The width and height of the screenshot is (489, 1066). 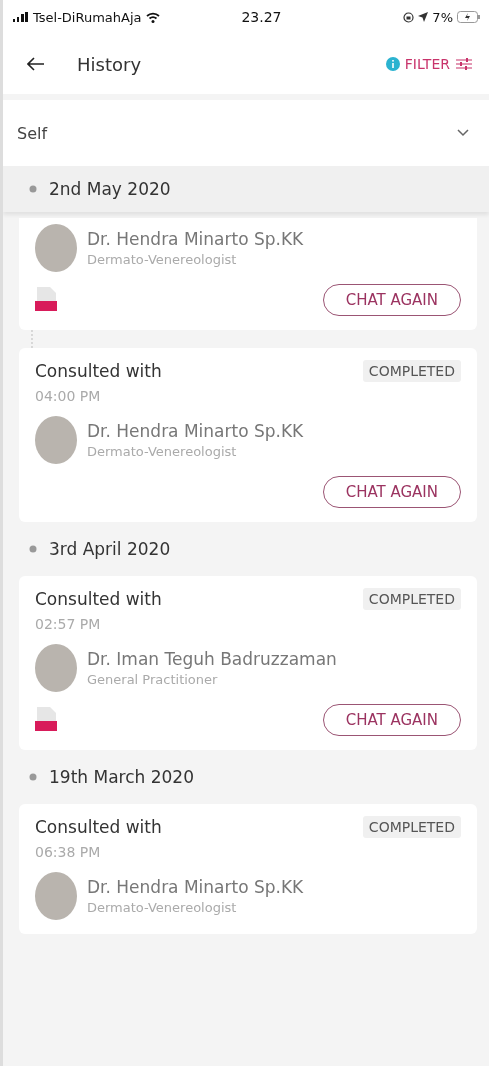 What do you see at coordinates (246, 133) in the screenshot?
I see `profile-dropdown: Self` at bounding box center [246, 133].